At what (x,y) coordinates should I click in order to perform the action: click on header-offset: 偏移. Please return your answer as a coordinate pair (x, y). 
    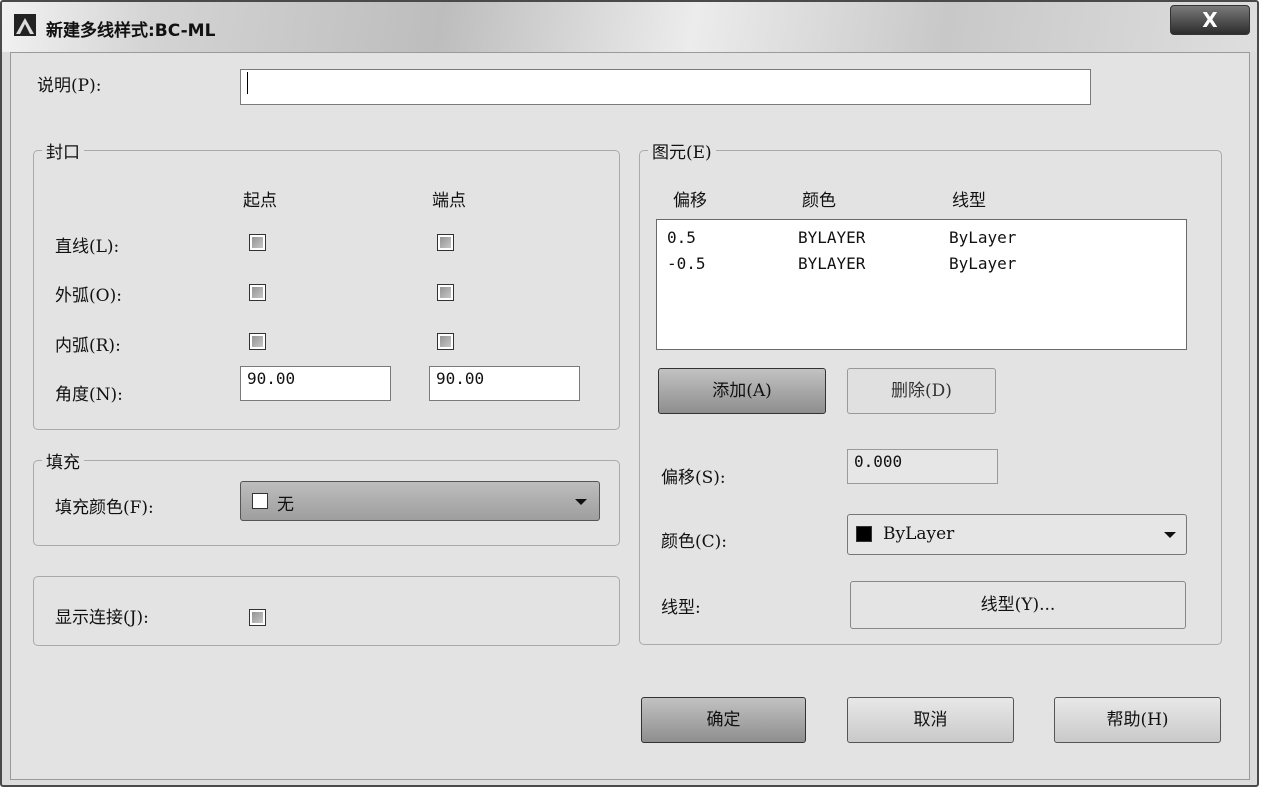
    Looking at the image, I should click on (690, 201).